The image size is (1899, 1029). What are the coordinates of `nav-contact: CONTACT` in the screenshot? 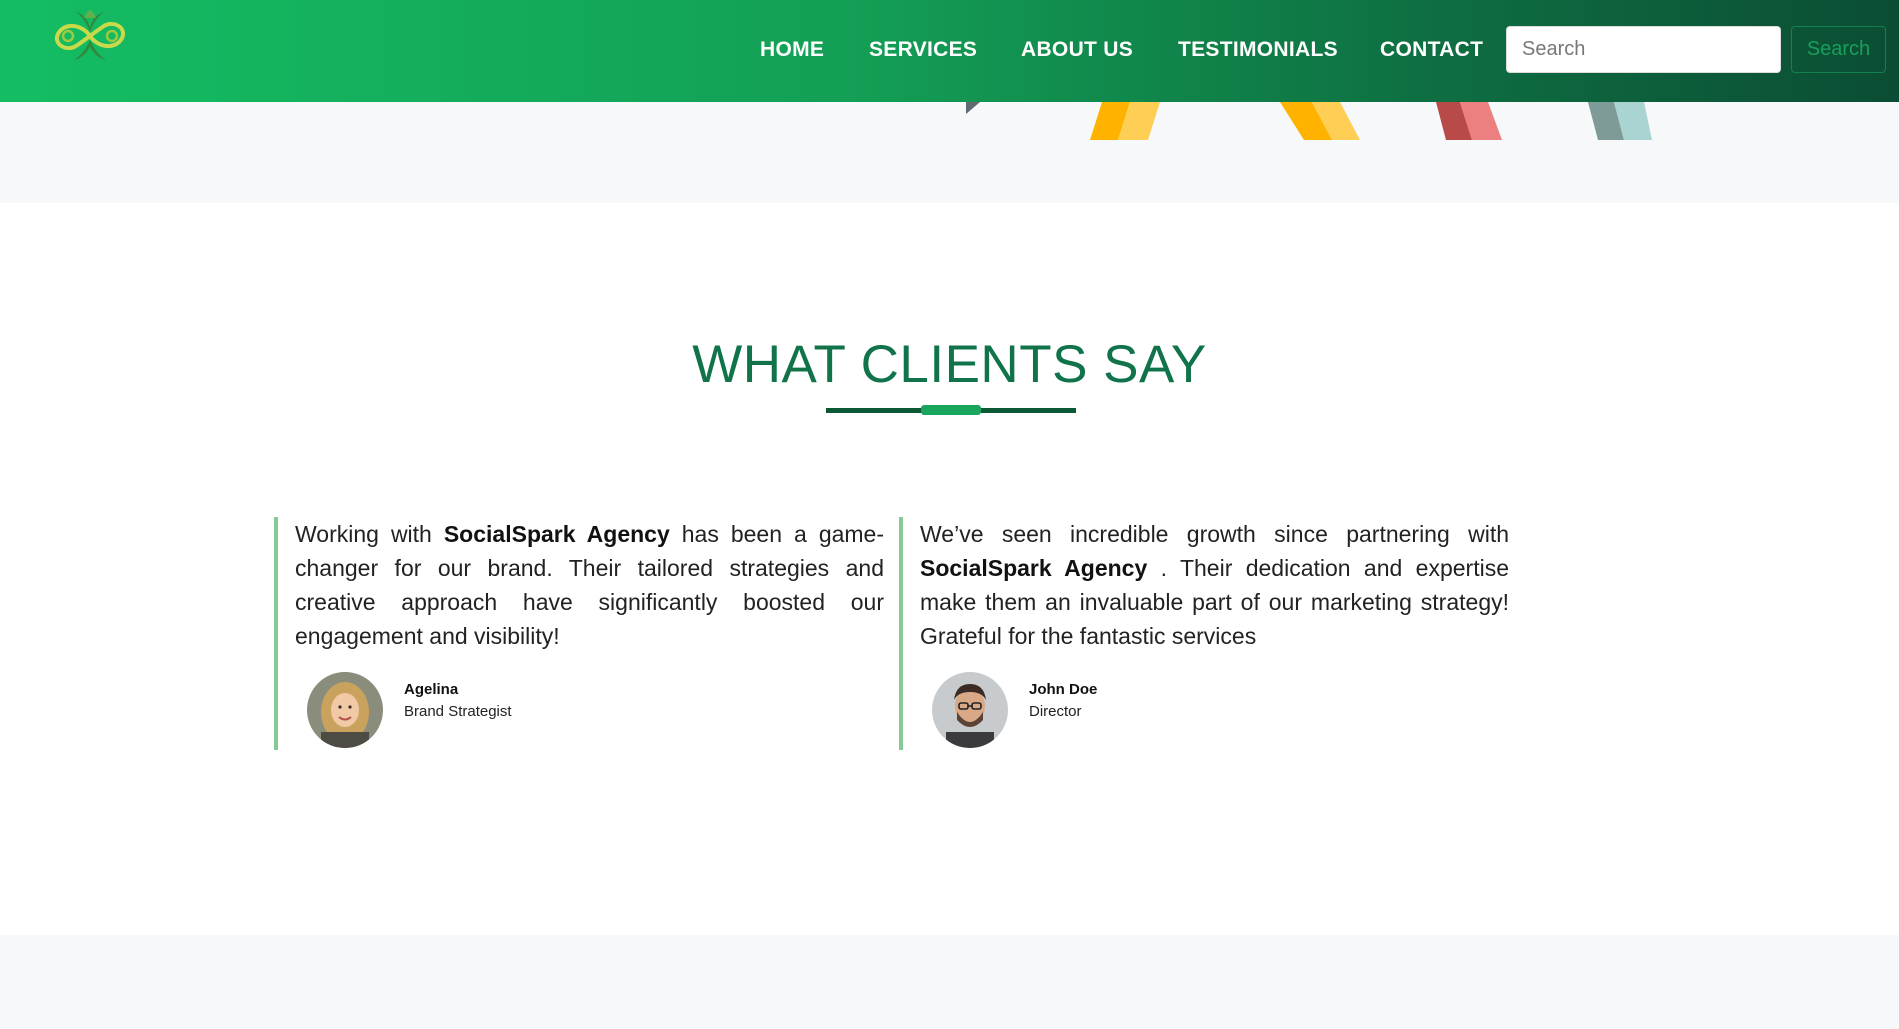 It's located at (1431, 50).